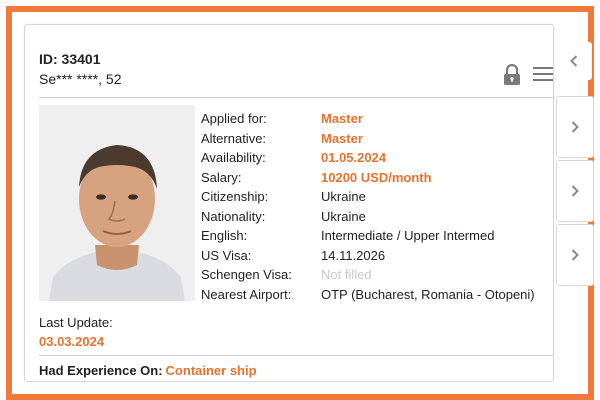  What do you see at coordinates (246, 294) in the screenshot?
I see `nearest-airport-label: Nearest Airport:` at bounding box center [246, 294].